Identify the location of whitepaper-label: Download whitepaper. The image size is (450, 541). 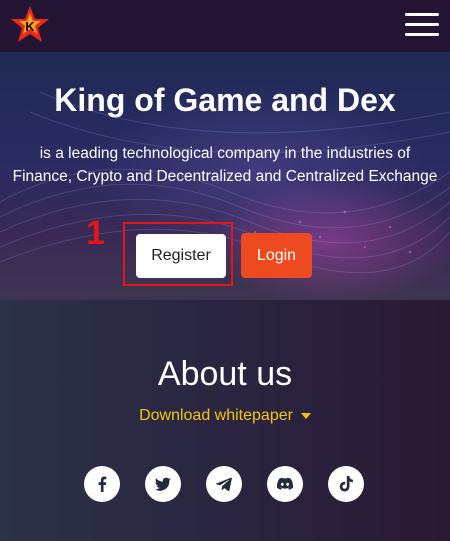
(216, 415).